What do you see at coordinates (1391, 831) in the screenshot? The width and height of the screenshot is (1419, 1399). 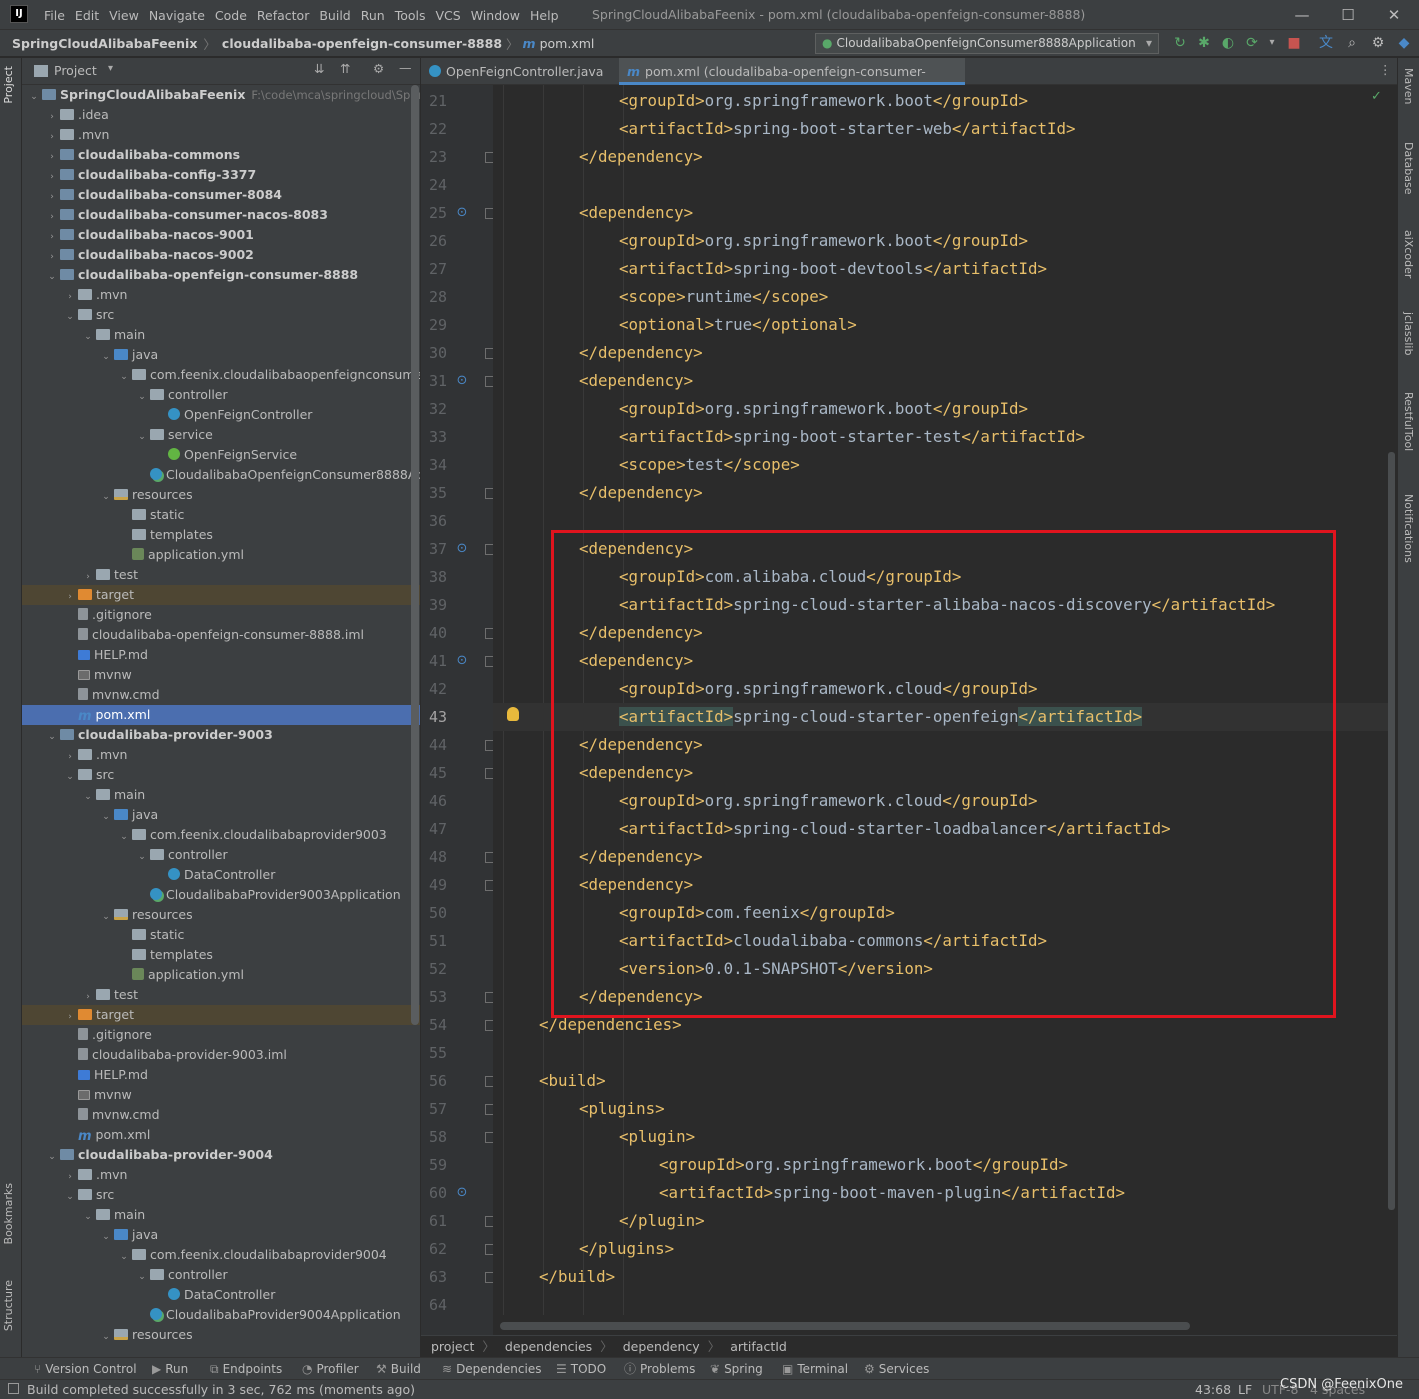 I see `editor-scrollbar` at bounding box center [1391, 831].